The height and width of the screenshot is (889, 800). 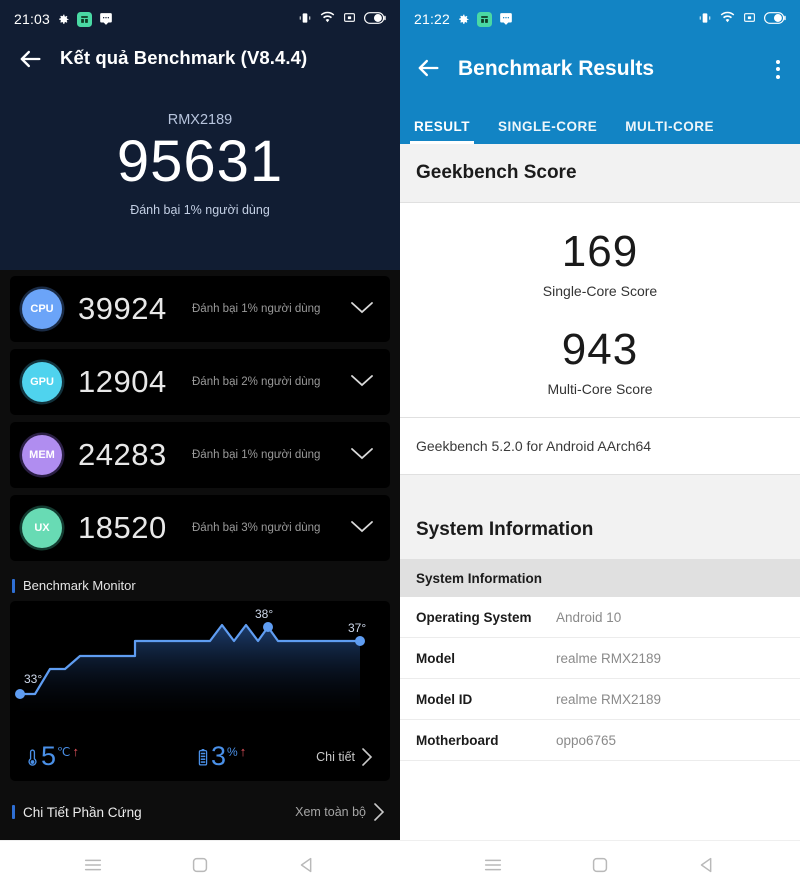 What do you see at coordinates (556, 68) in the screenshot?
I see `page-title-right: Benchmark Results` at bounding box center [556, 68].